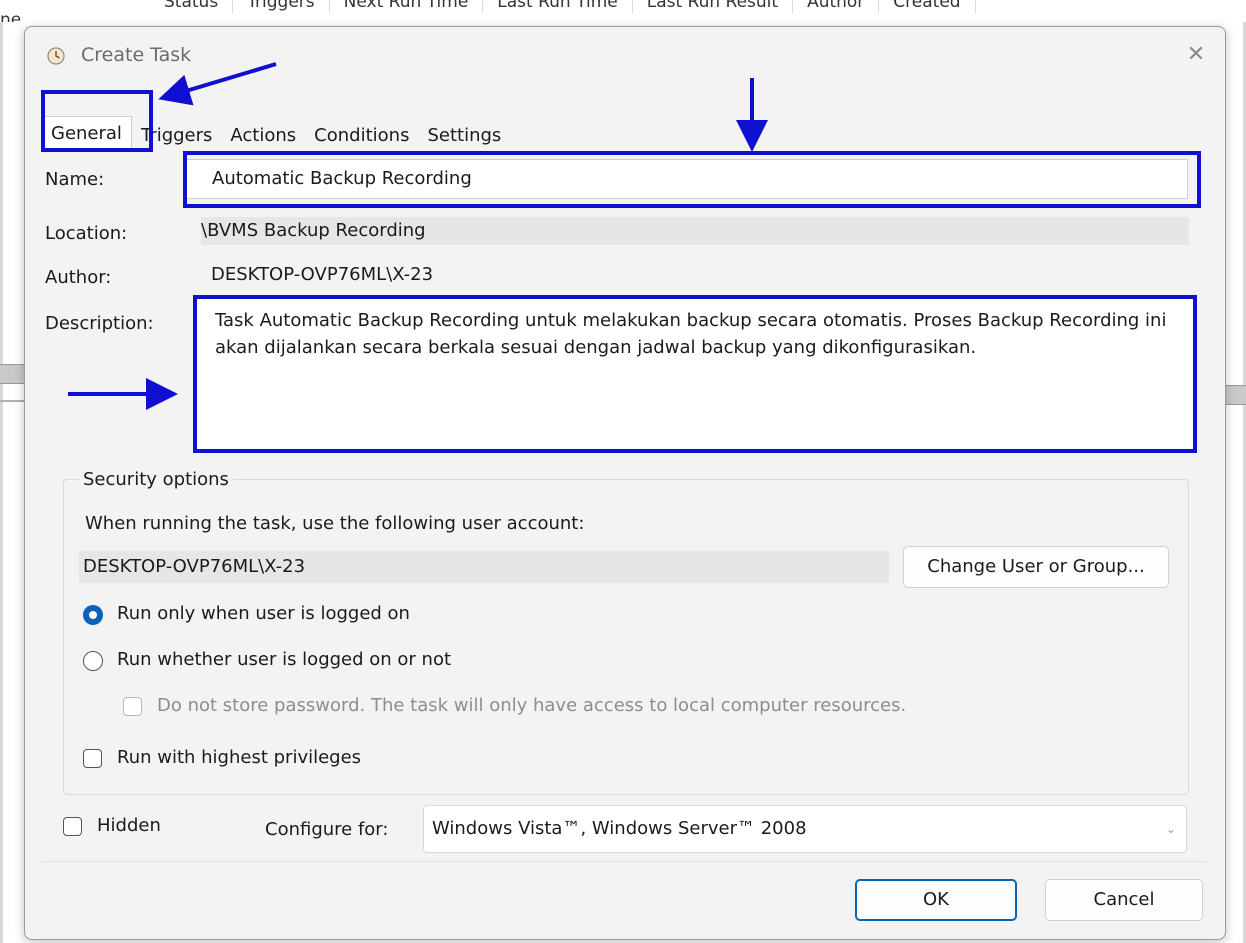 The image size is (1246, 943). I want to click on radio-logged-on-label: Run only when user is logged on, so click(263, 613).